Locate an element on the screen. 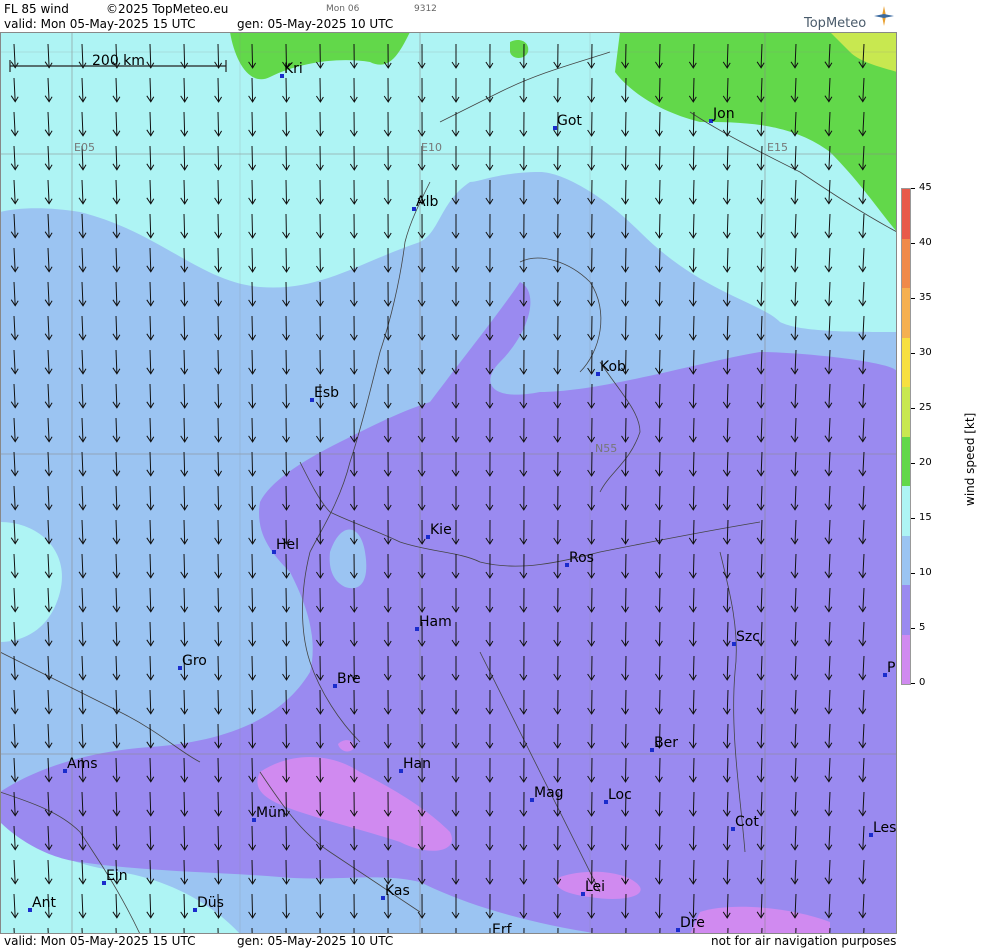 This screenshot has height=949, width=989. svg-text: Kas is located at coordinates (397, 891).